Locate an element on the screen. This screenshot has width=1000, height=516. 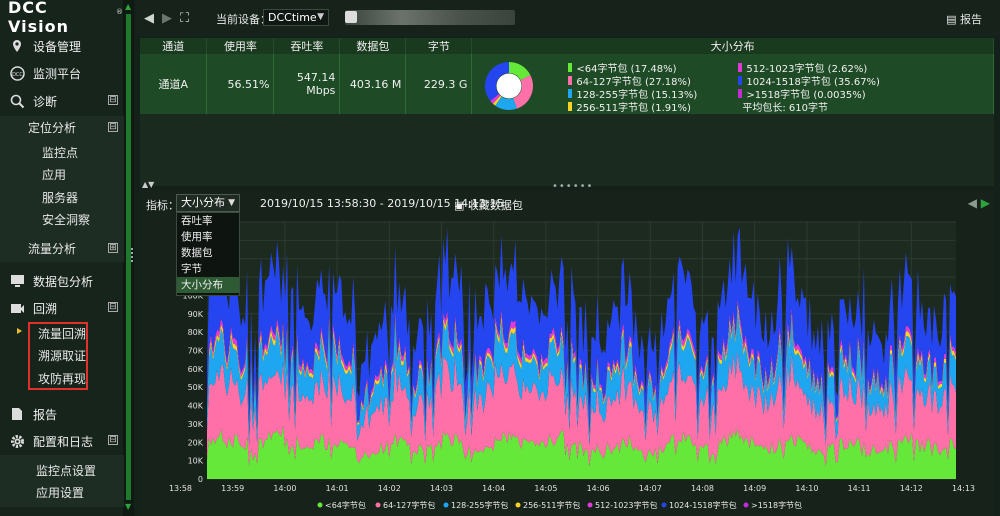
legend-label: 256-511字节包 is located at coordinates (551, 505).